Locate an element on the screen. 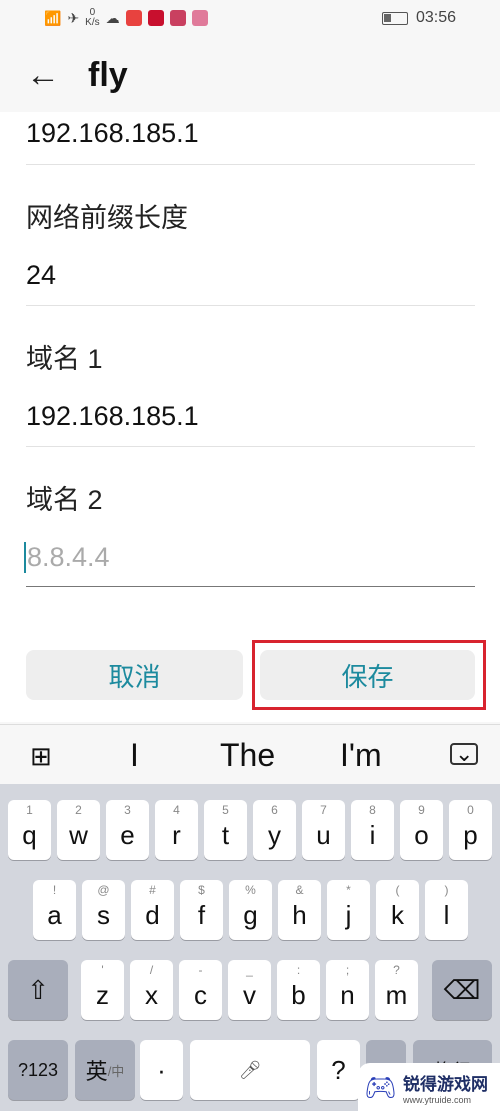 The height and width of the screenshot is (1111, 500). key-d: # d is located at coordinates (152, 910).